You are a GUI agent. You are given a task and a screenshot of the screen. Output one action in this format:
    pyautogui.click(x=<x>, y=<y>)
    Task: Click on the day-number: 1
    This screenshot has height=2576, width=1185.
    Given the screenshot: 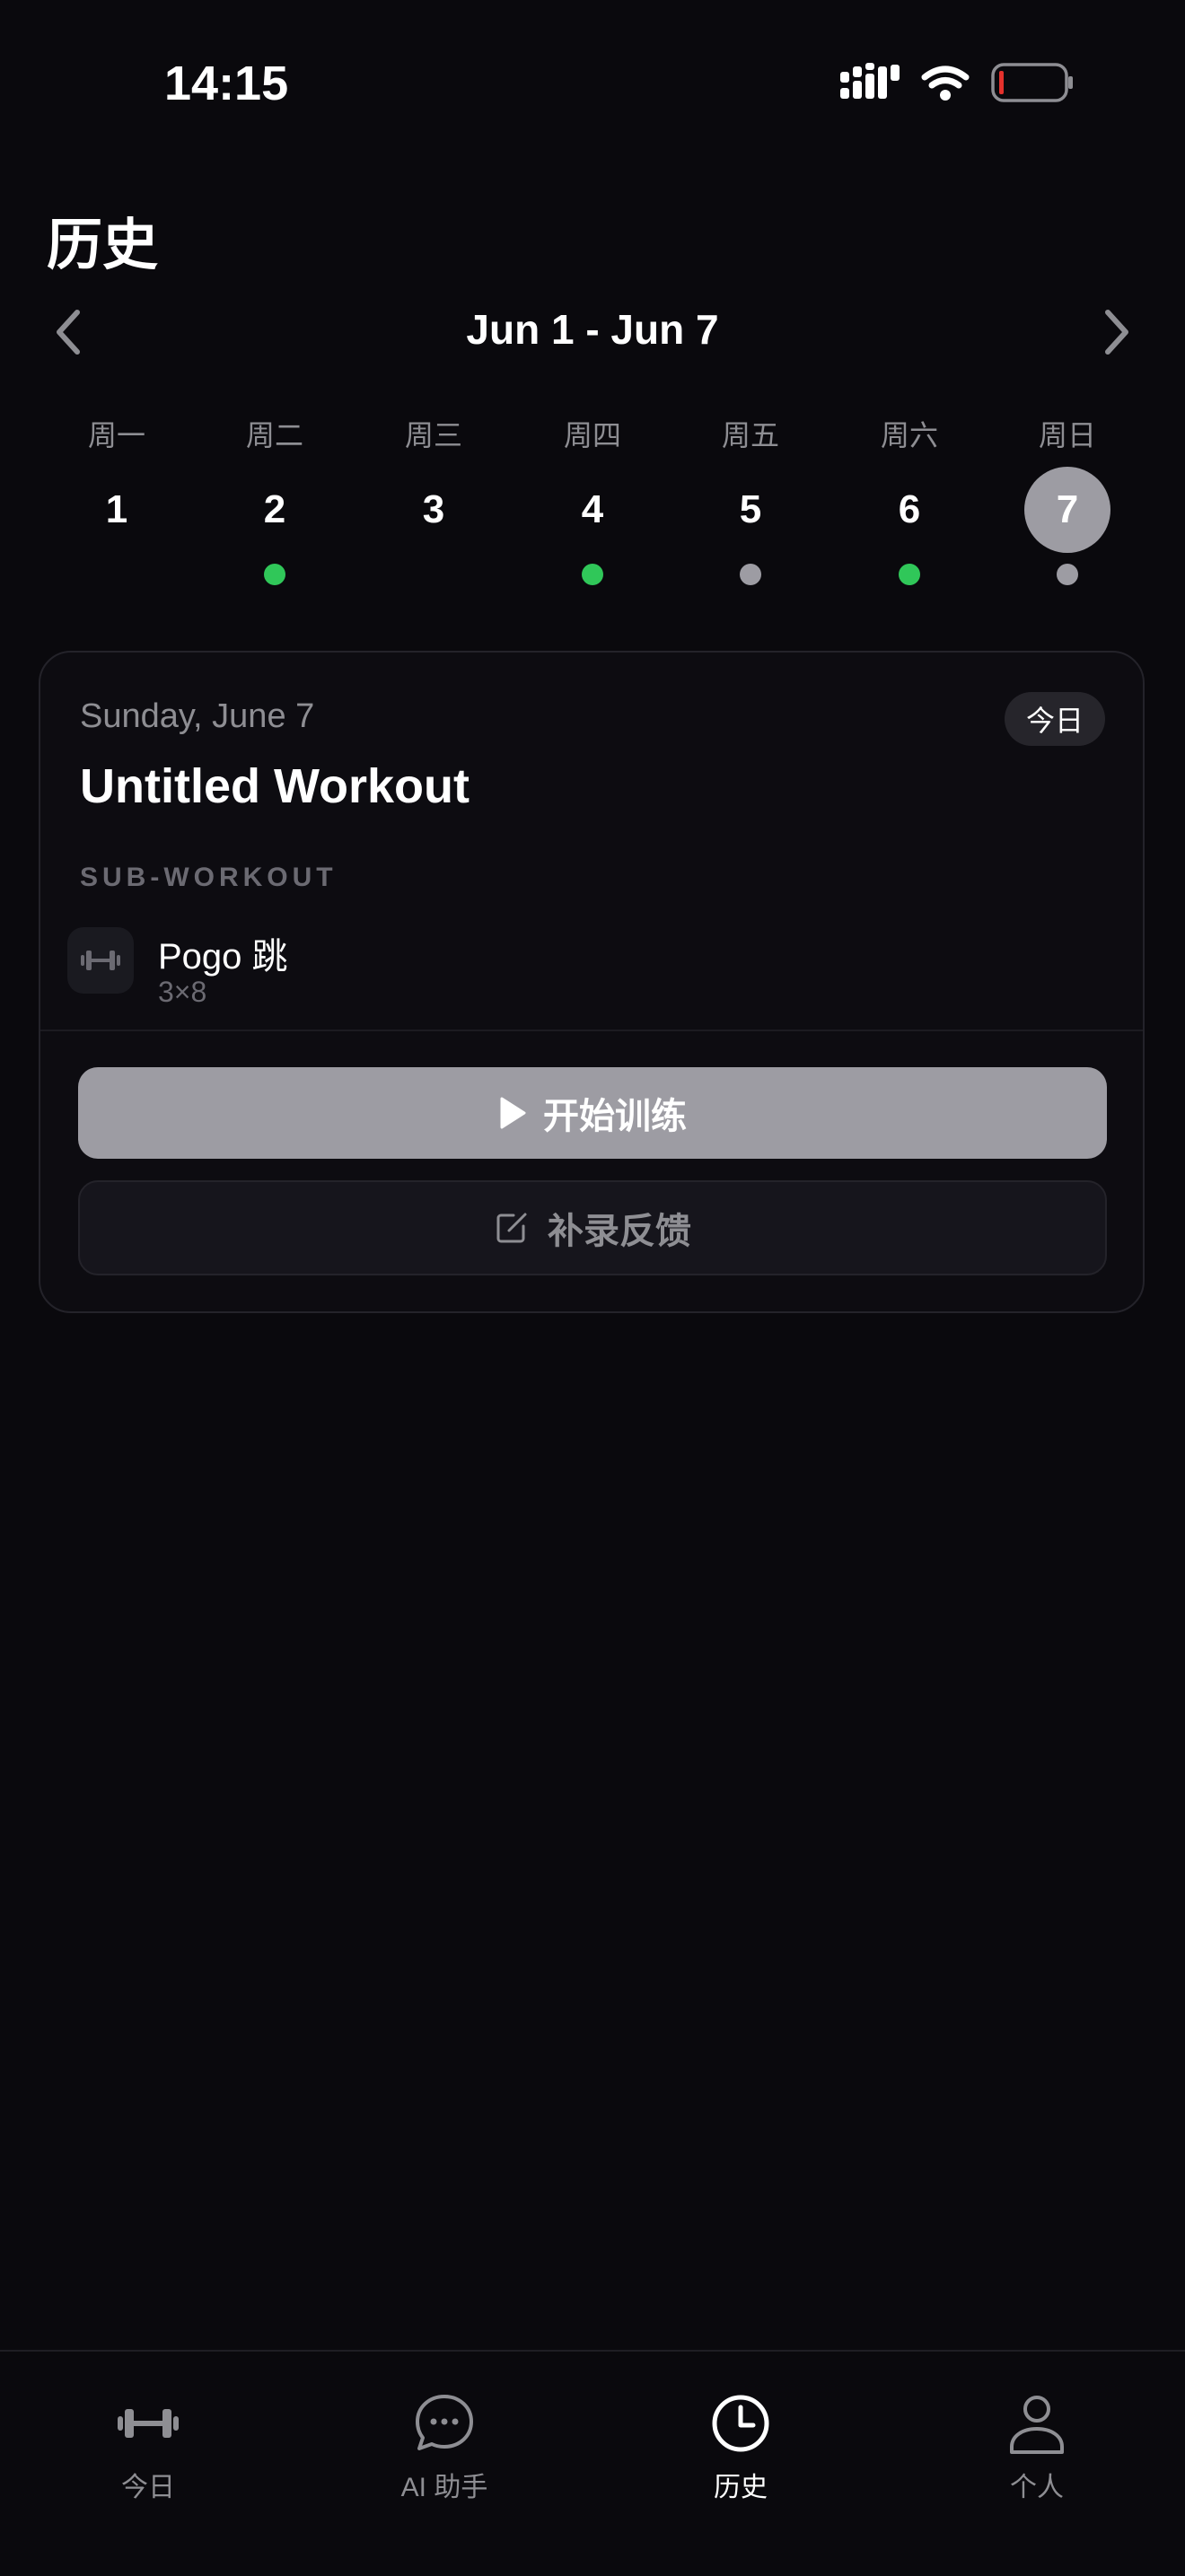 What is the action you would take?
    pyautogui.click(x=116, y=509)
    